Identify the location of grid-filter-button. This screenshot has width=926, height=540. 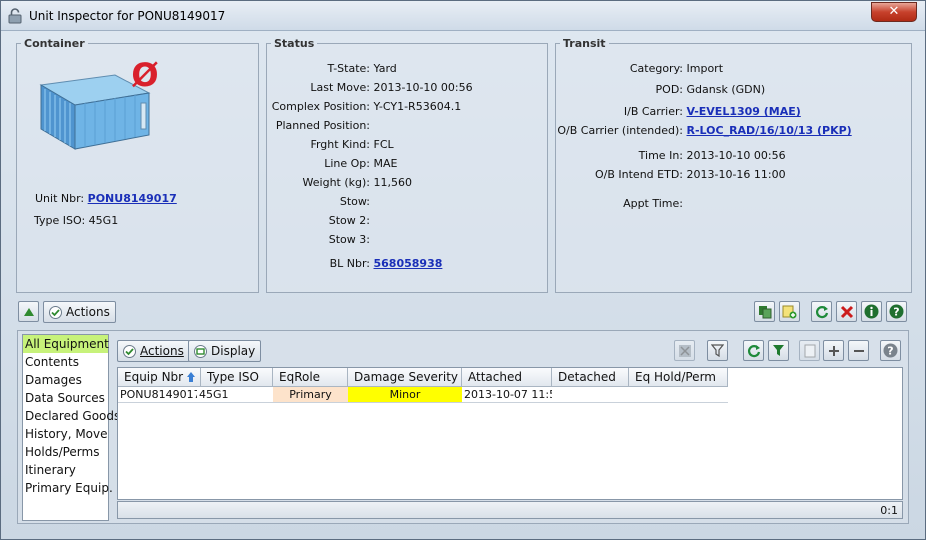
(778, 350).